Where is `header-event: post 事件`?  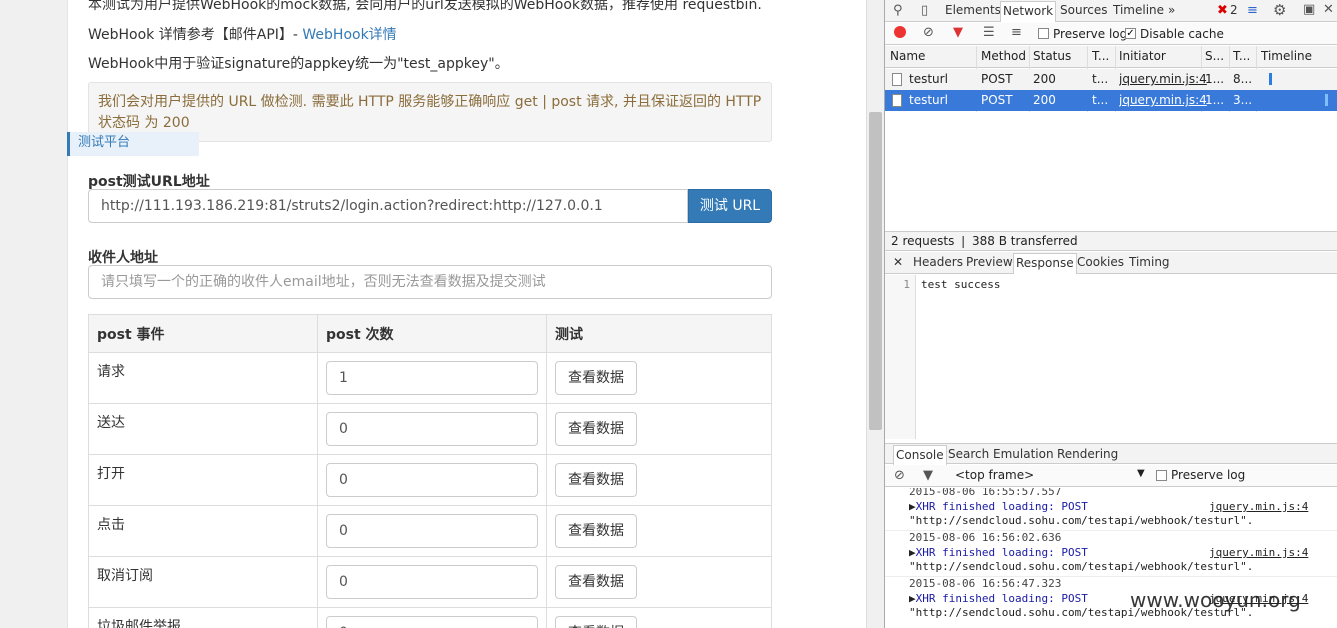 header-event: post 事件 is located at coordinates (203, 333).